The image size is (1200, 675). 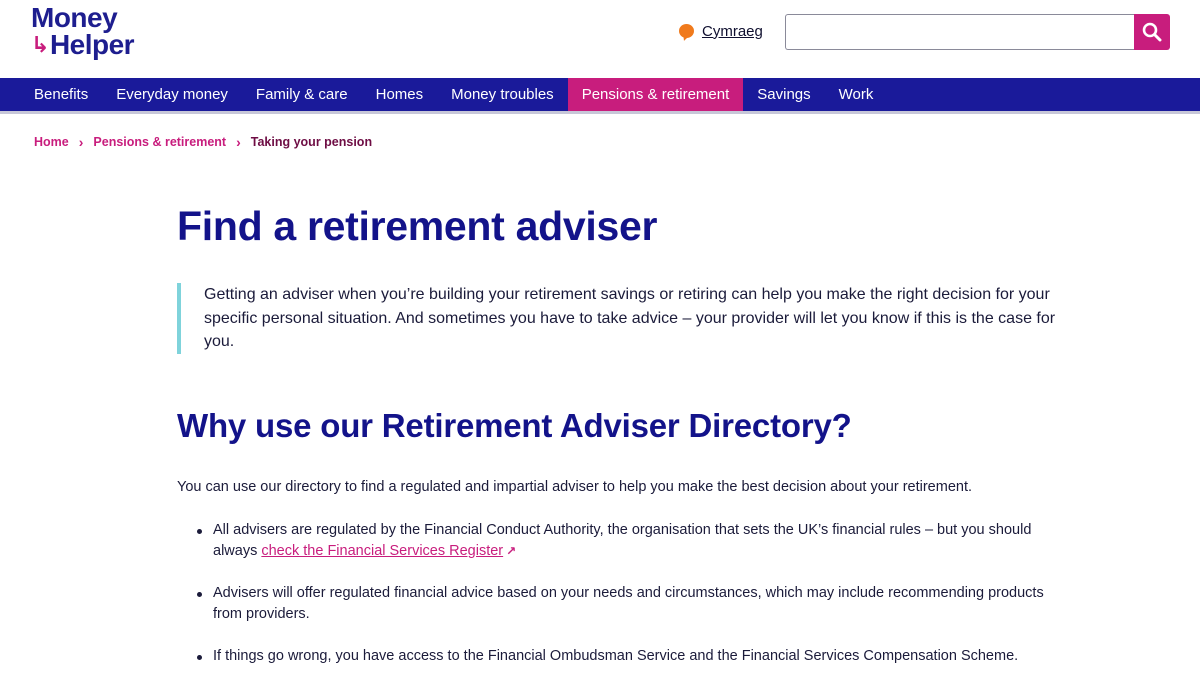 What do you see at coordinates (511, 551) in the screenshot?
I see `external-link-icon: ↗` at bounding box center [511, 551].